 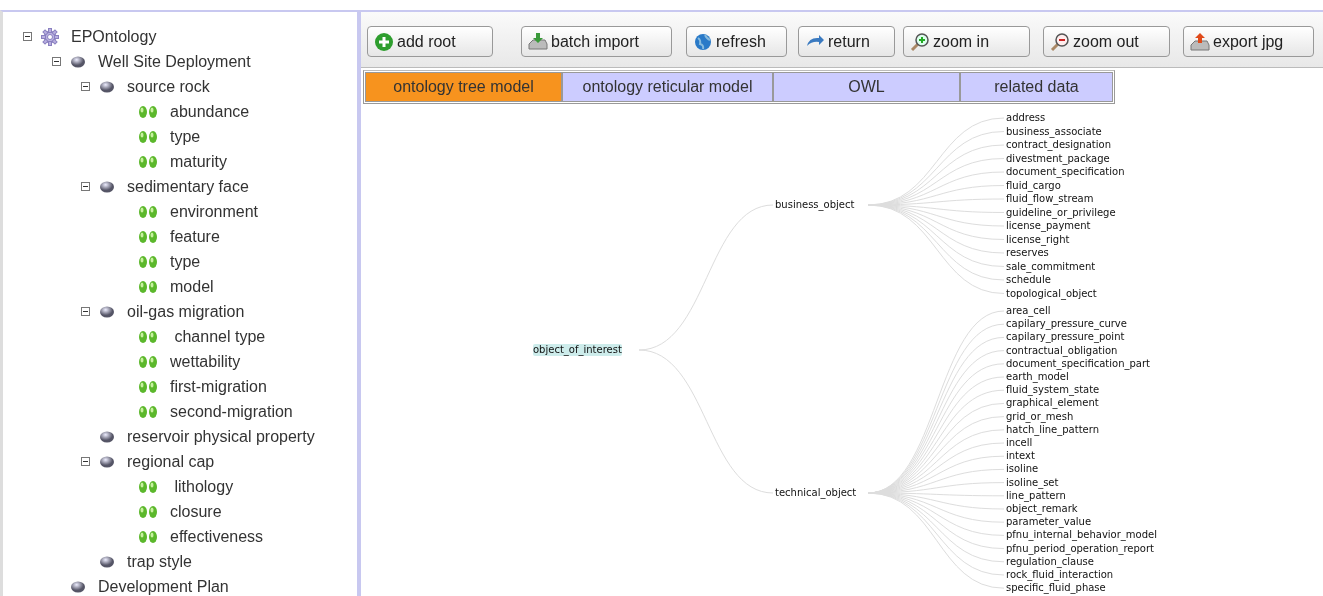 What do you see at coordinates (1056, 588) in the screenshot?
I see `graph-node: specific_fluid_phase` at bounding box center [1056, 588].